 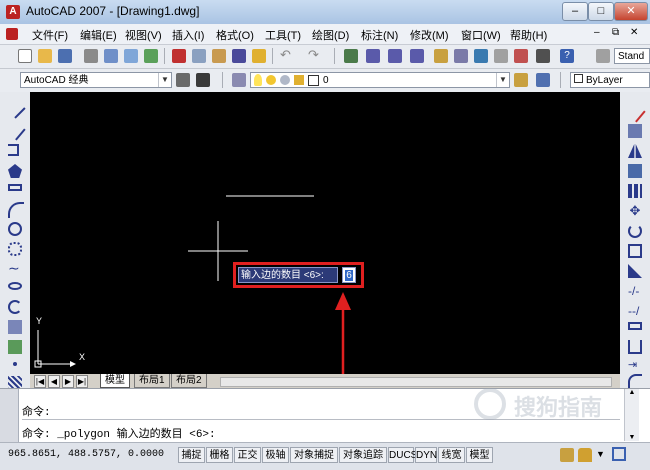 I want to click on menu-tools: 工具(T), so click(x=283, y=35).